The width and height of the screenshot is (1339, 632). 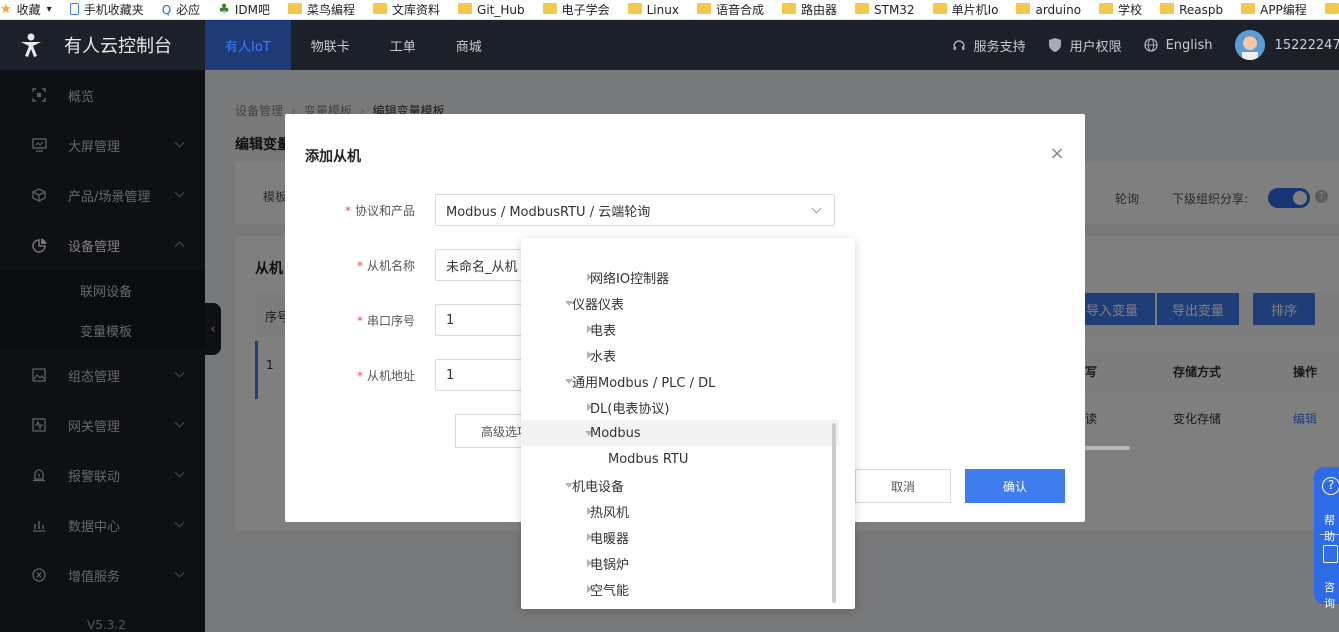 I want to click on bookmark-item: ♣ IDM吧, so click(x=244, y=9).